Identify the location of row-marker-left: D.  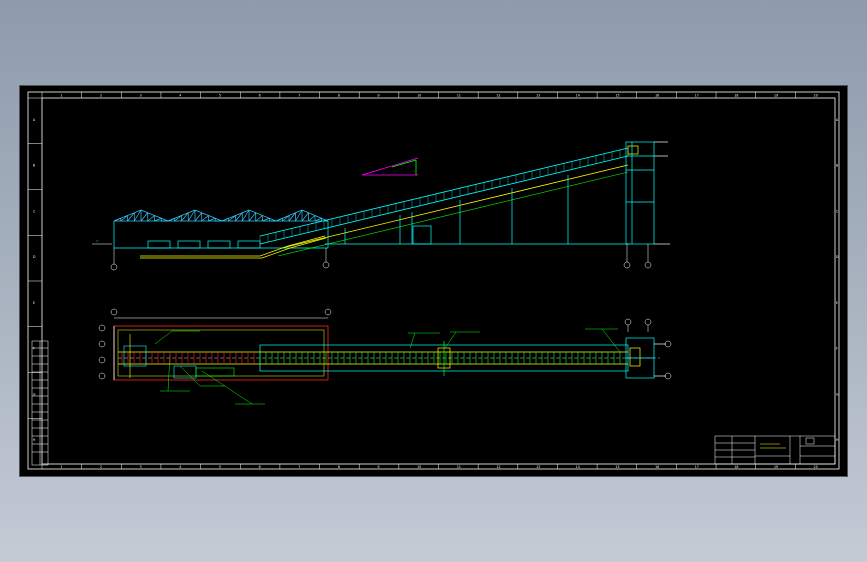
(34, 257).